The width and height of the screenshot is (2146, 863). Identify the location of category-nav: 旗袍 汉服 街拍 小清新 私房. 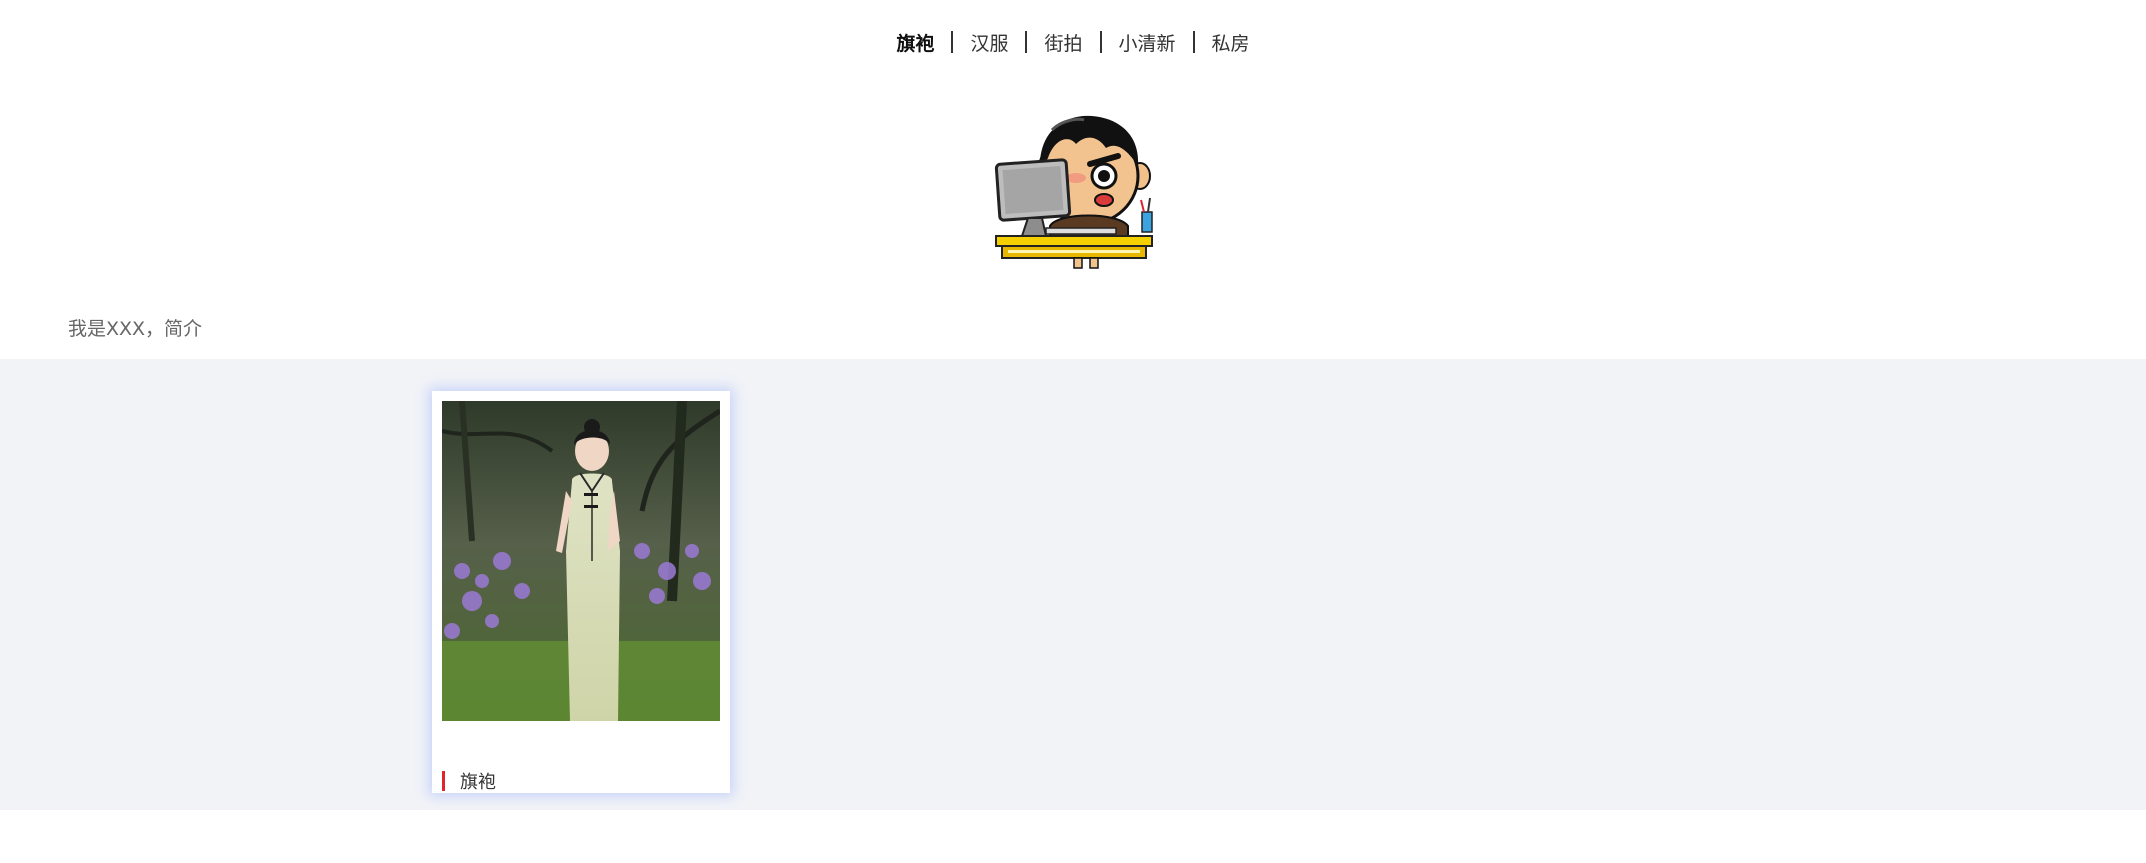
(1073, 42).